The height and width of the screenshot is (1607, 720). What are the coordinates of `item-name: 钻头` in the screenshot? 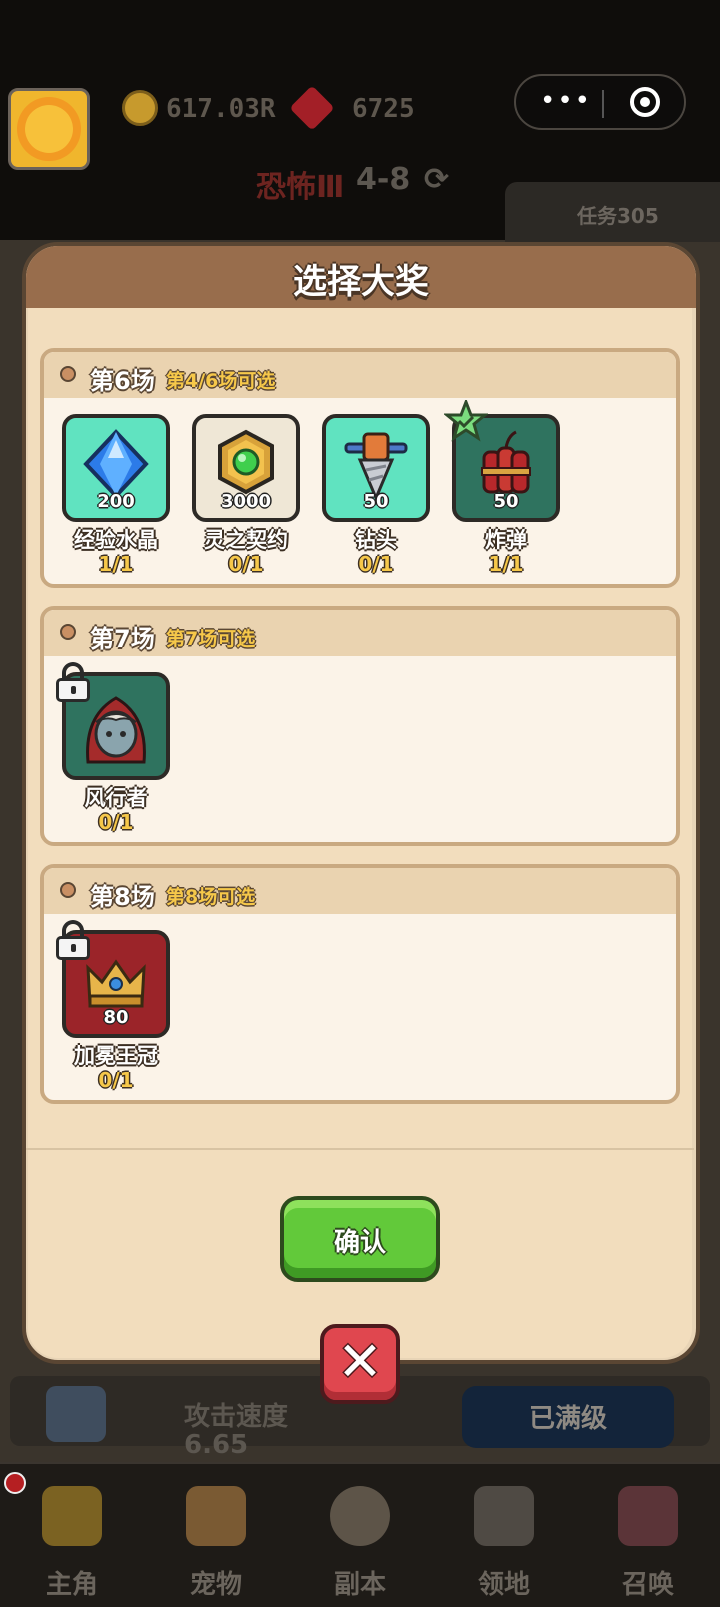 It's located at (376, 540).